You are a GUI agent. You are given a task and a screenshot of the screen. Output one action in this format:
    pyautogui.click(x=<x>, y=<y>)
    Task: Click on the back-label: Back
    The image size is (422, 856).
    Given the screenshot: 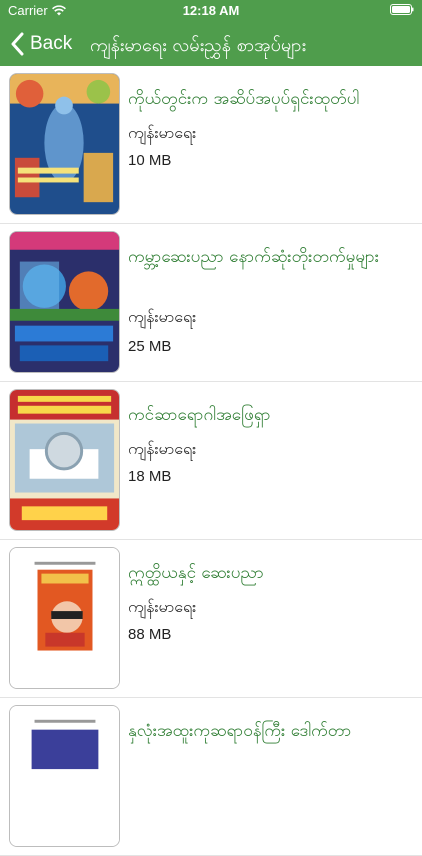 What is the action you would take?
    pyautogui.click(x=51, y=43)
    